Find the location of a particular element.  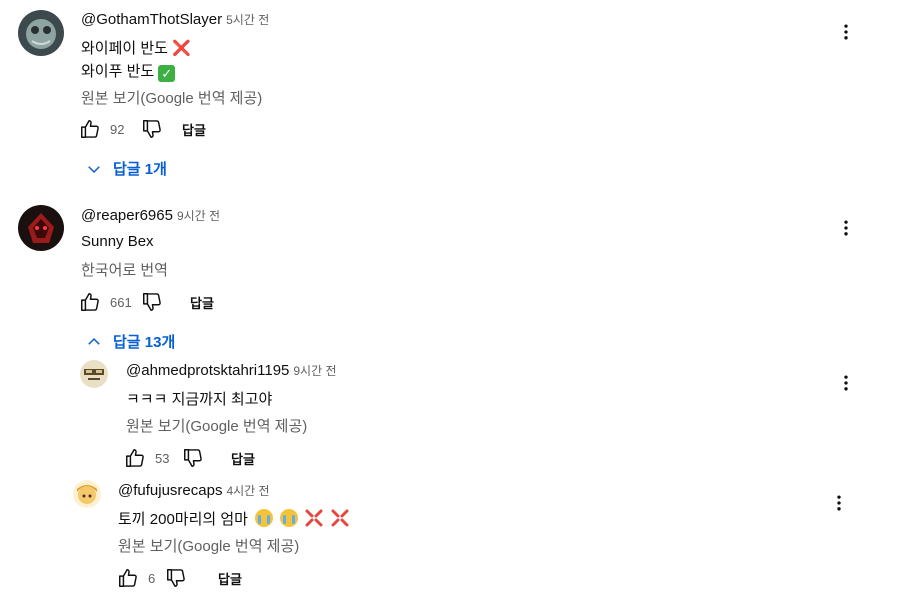

reply-header: @ahmedprotsktahri1195 9시간 전 is located at coordinates (231, 371).